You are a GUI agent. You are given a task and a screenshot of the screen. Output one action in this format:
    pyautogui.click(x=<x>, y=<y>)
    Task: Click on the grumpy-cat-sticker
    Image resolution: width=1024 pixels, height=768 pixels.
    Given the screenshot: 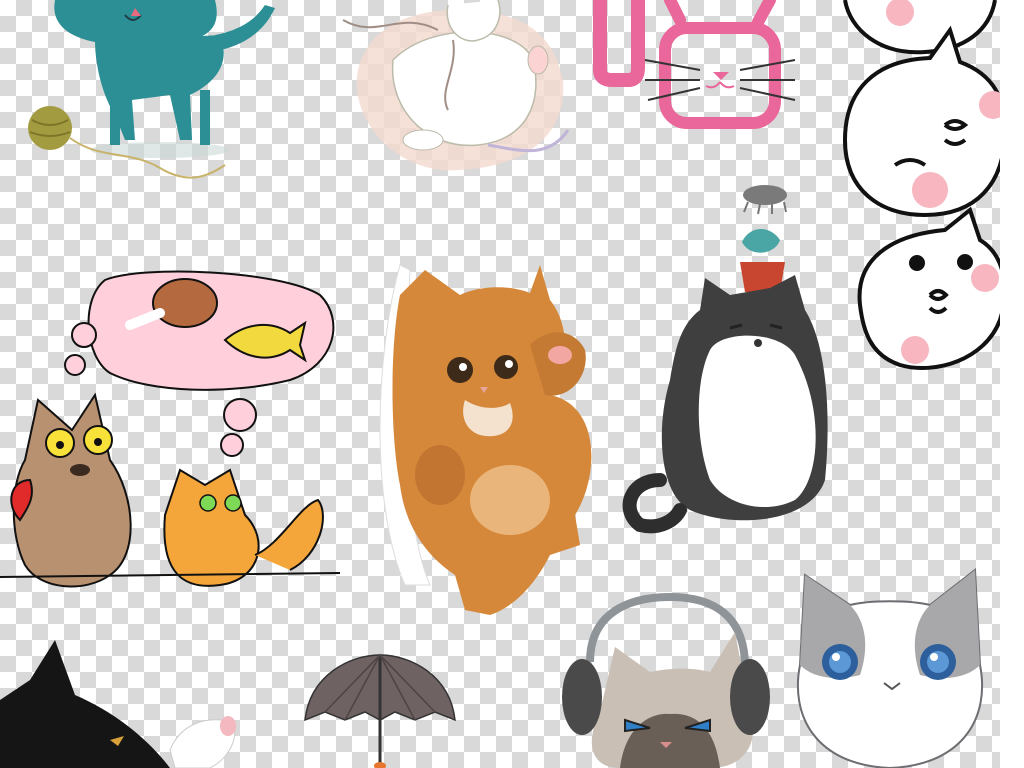 What is the action you would take?
    pyautogui.click(x=665, y=680)
    